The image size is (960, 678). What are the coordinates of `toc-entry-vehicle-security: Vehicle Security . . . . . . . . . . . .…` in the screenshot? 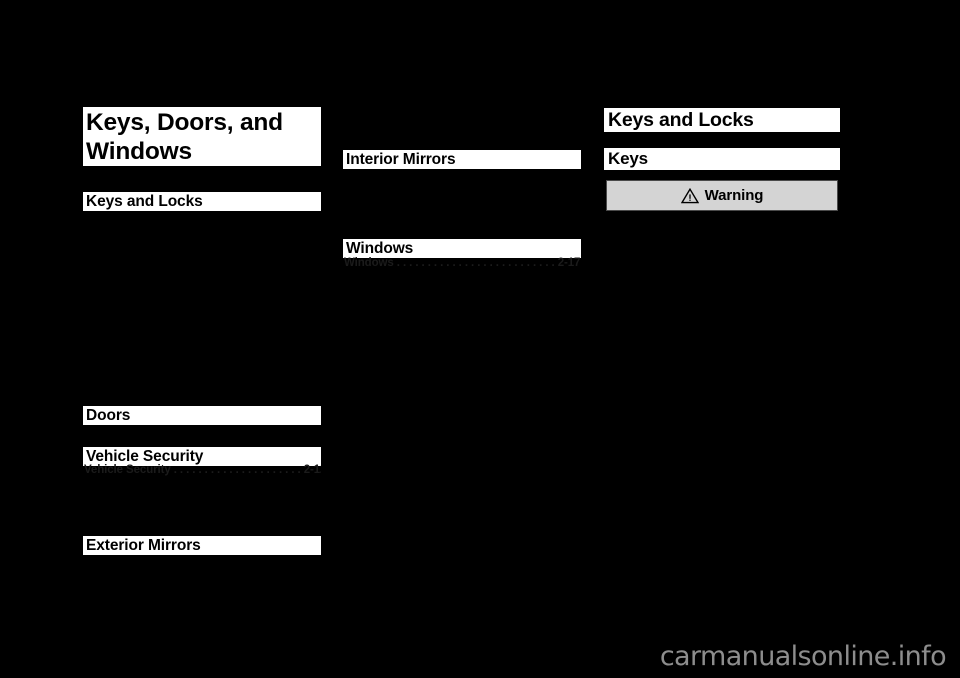 It's located at (202, 470).